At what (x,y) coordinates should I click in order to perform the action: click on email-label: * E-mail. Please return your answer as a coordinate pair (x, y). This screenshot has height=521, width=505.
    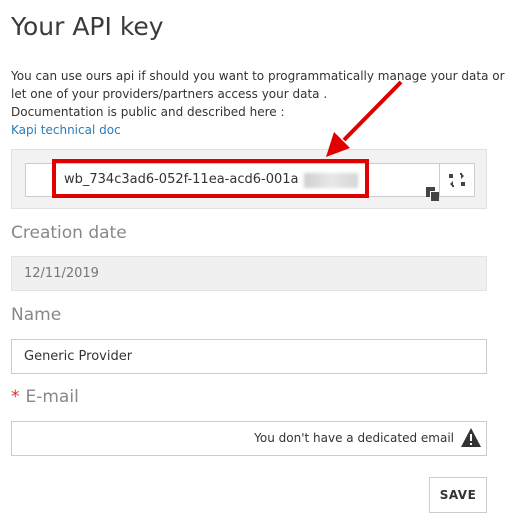
    Looking at the image, I should click on (45, 397).